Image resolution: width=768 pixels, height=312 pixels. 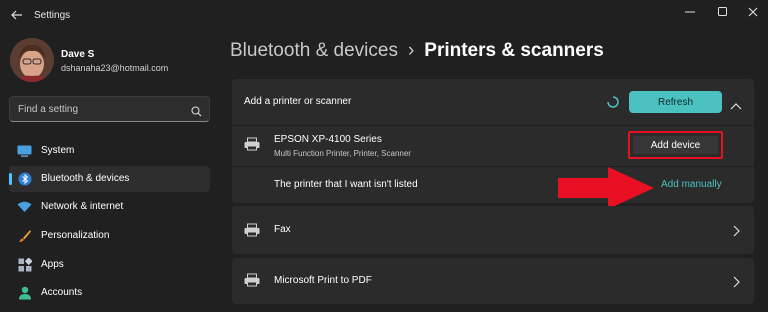 What do you see at coordinates (62, 292) in the screenshot?
I see `sidebar-item-label: Accounts` at bounding box center [62, 292].